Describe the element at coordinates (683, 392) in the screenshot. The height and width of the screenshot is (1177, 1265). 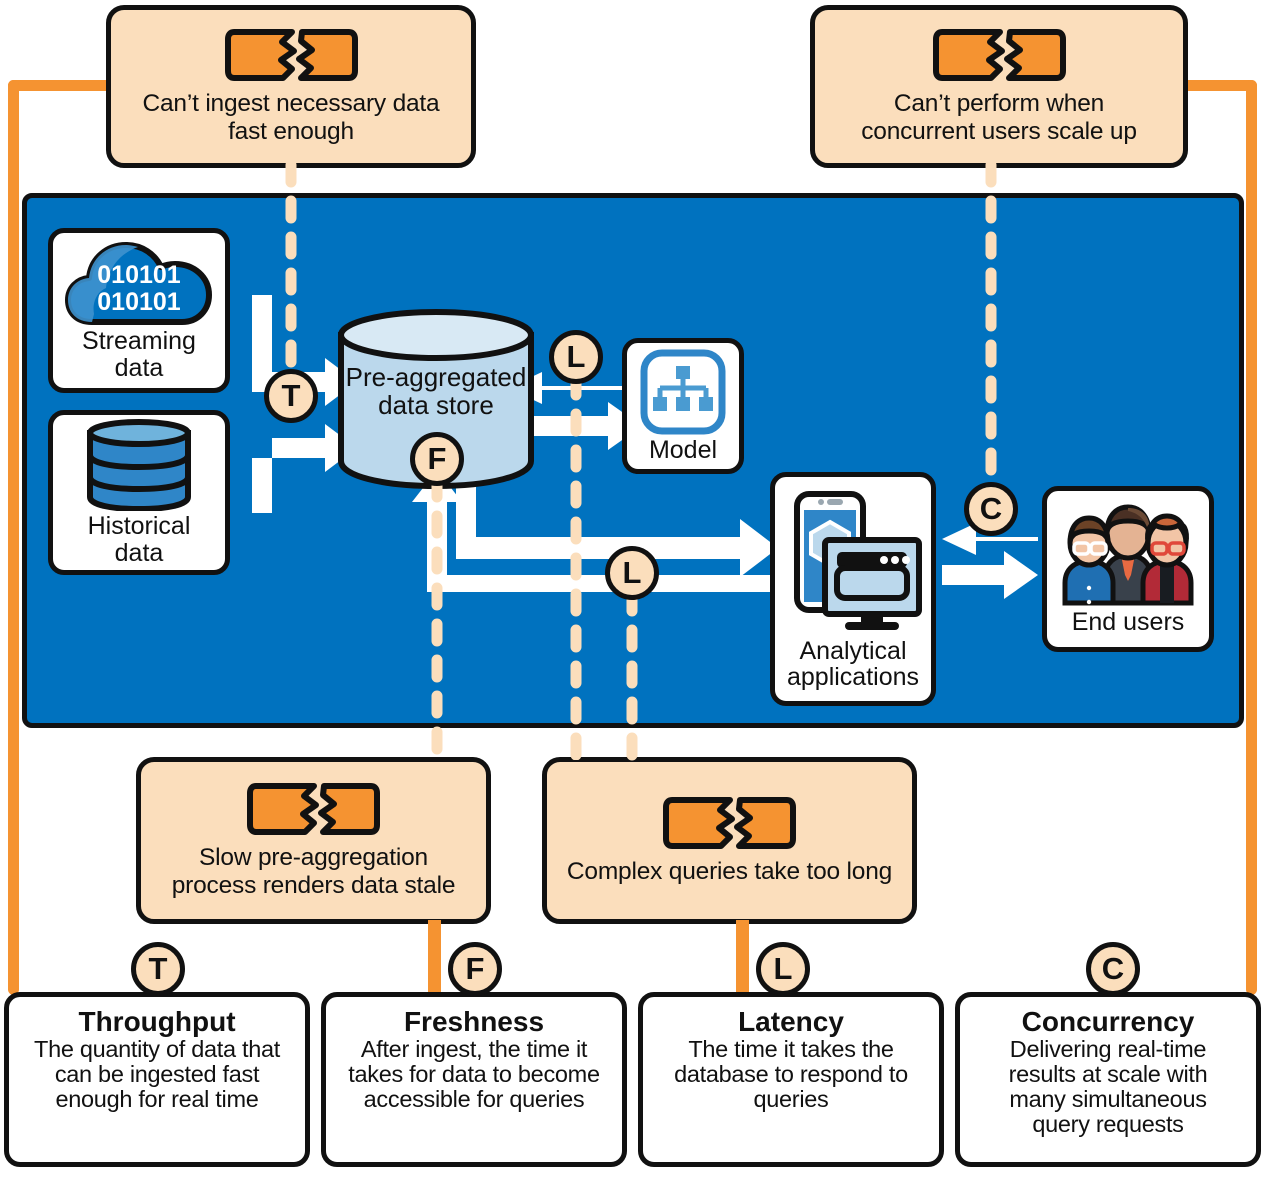
I see `hierarchy-icon` at that location.